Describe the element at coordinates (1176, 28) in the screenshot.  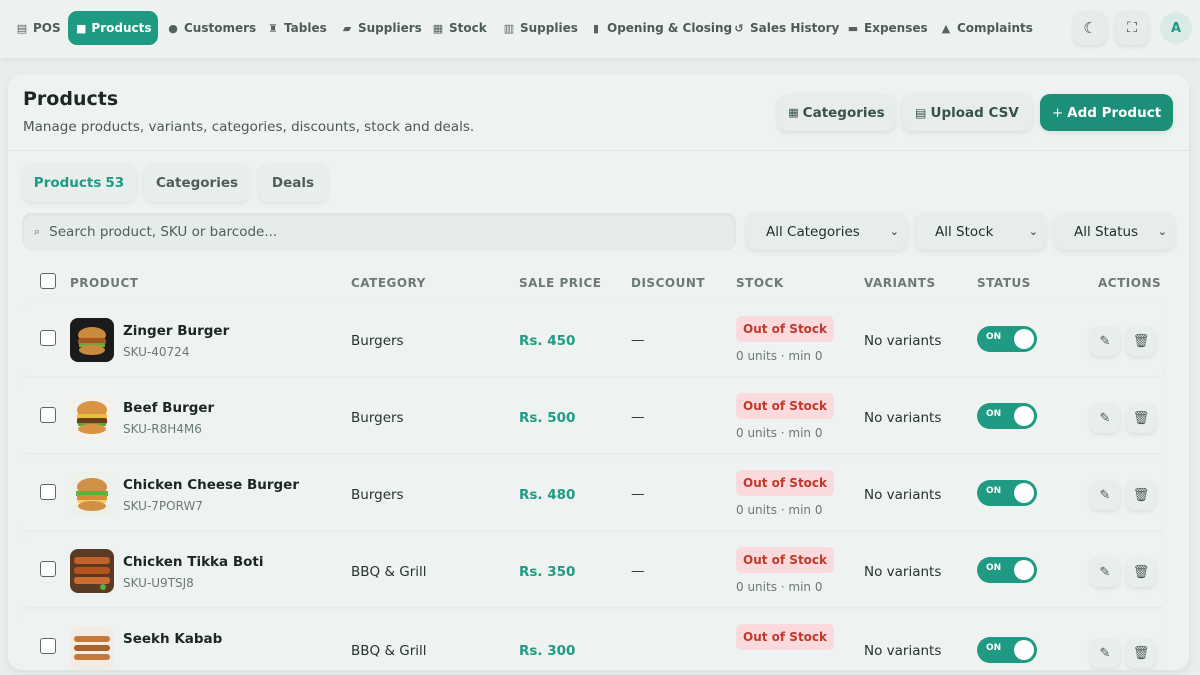
I see `avatar: A` at that location.